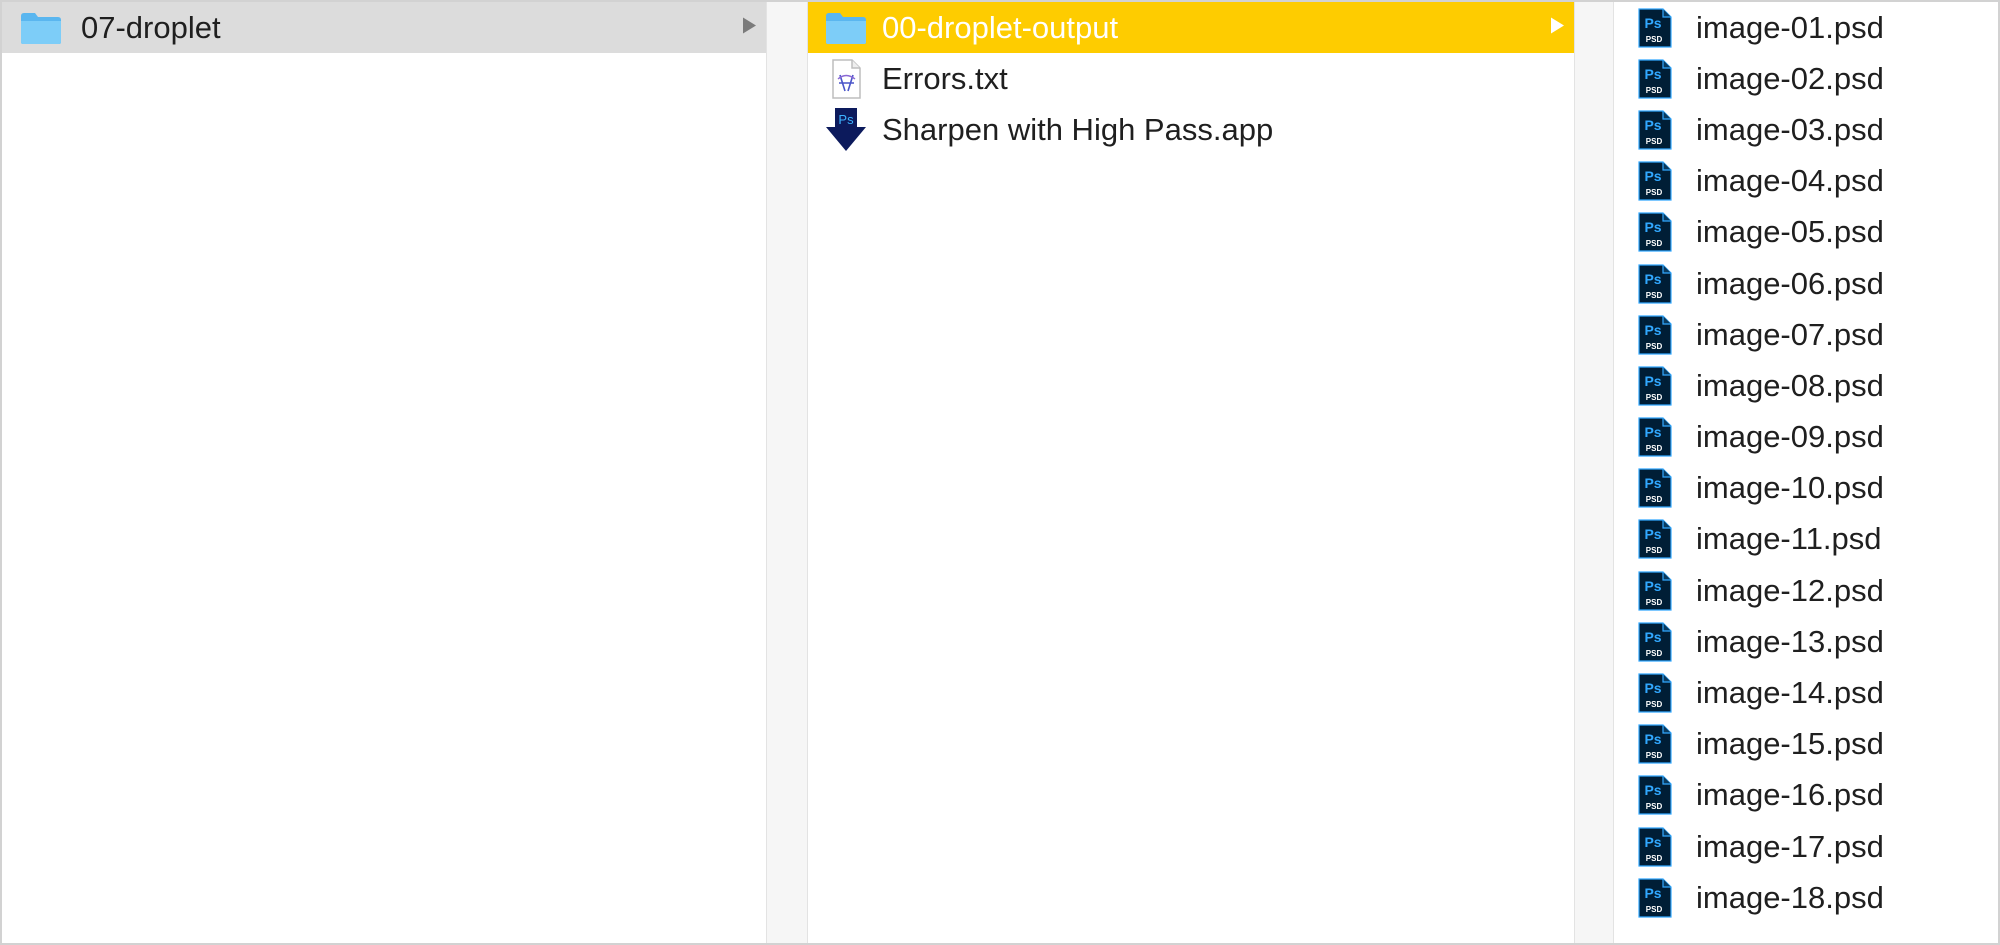 This screenshot has width=2000, height=945. I want to click on row-label: 07-droplet, so click(151, 27).